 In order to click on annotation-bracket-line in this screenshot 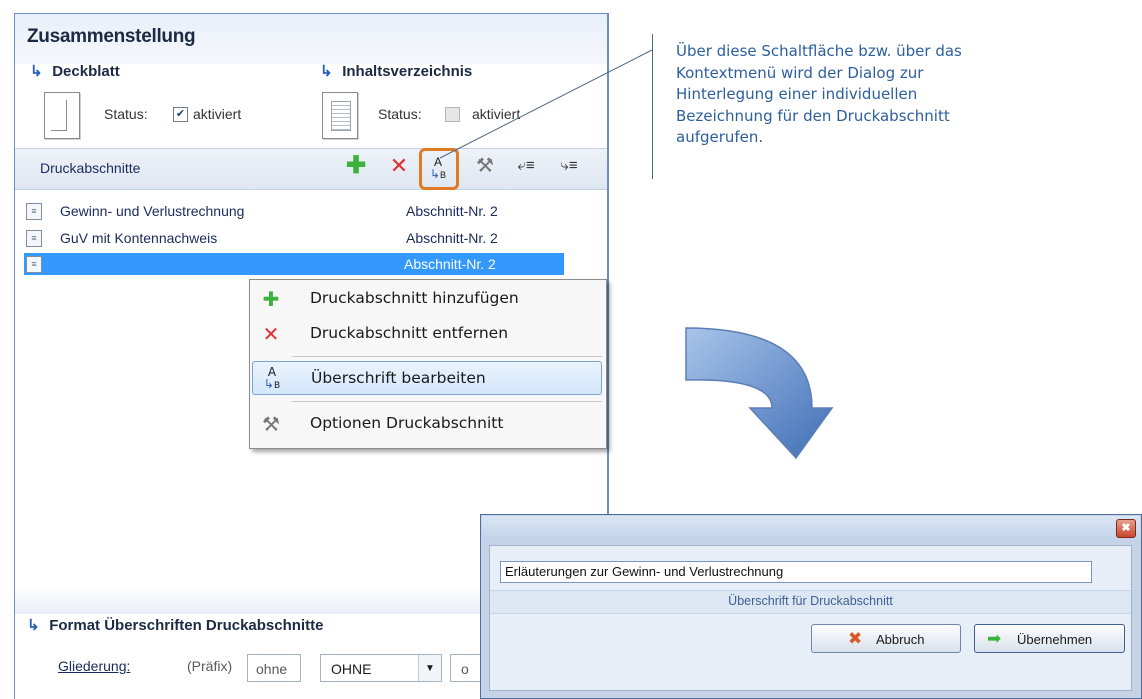, I will do `click(652, 106)`.